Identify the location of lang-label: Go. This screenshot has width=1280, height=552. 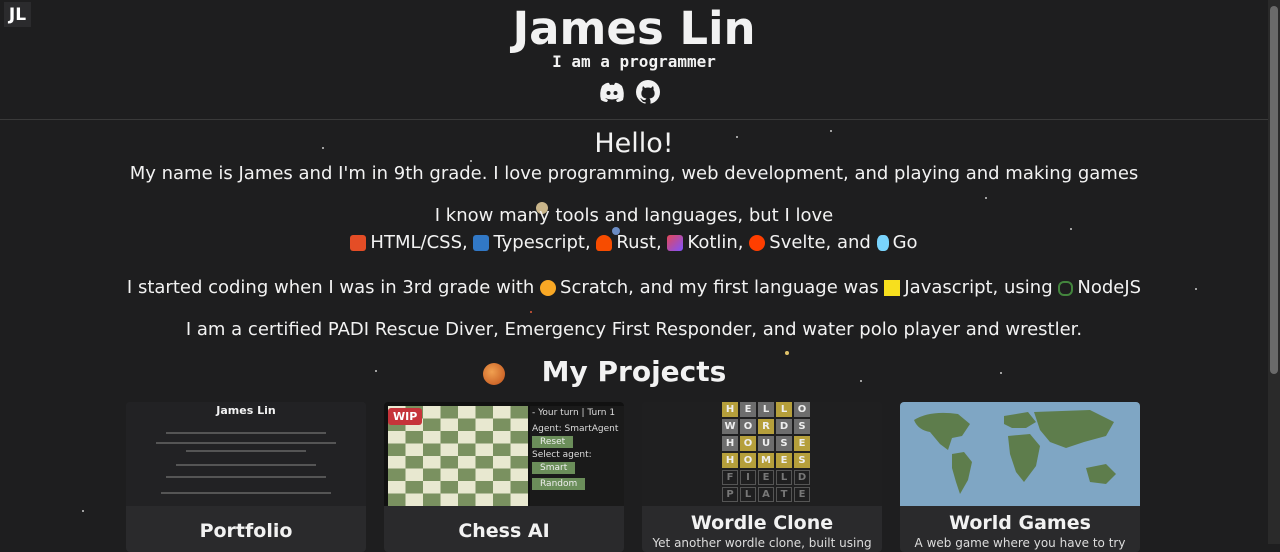
(905, 242).